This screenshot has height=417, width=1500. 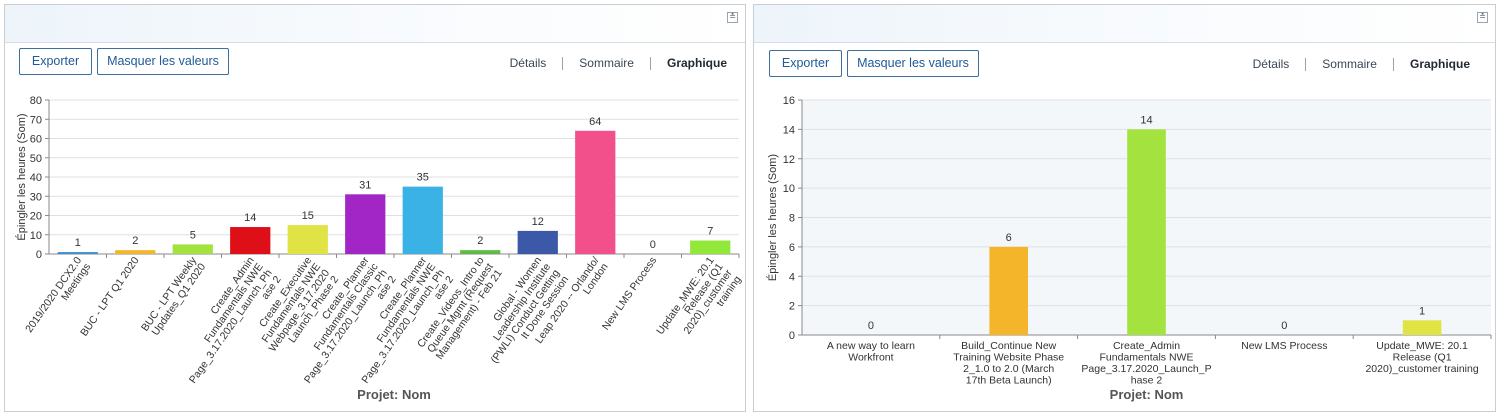 What do you see at coordinates (365, 185) in the screenshot?
I see `data-label: 31` at bounding box center [365, 185].